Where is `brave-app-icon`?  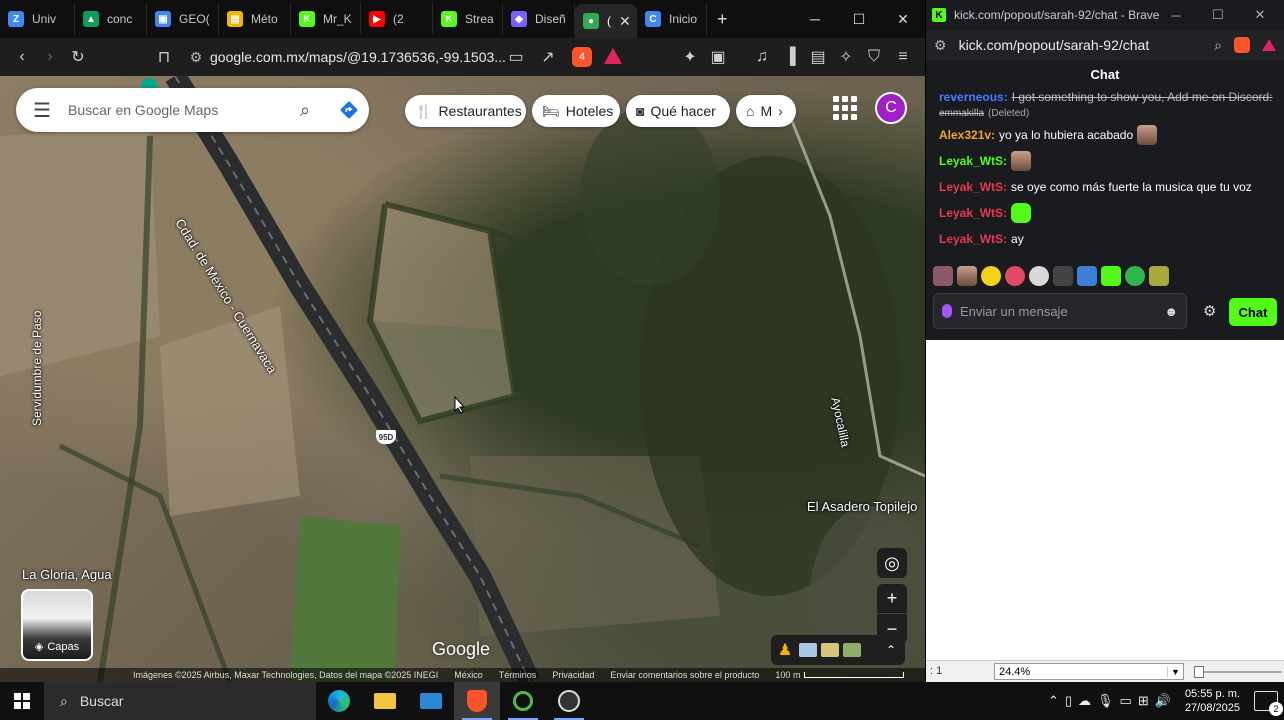
brave-app-icon is located at coordinates (477, 701).